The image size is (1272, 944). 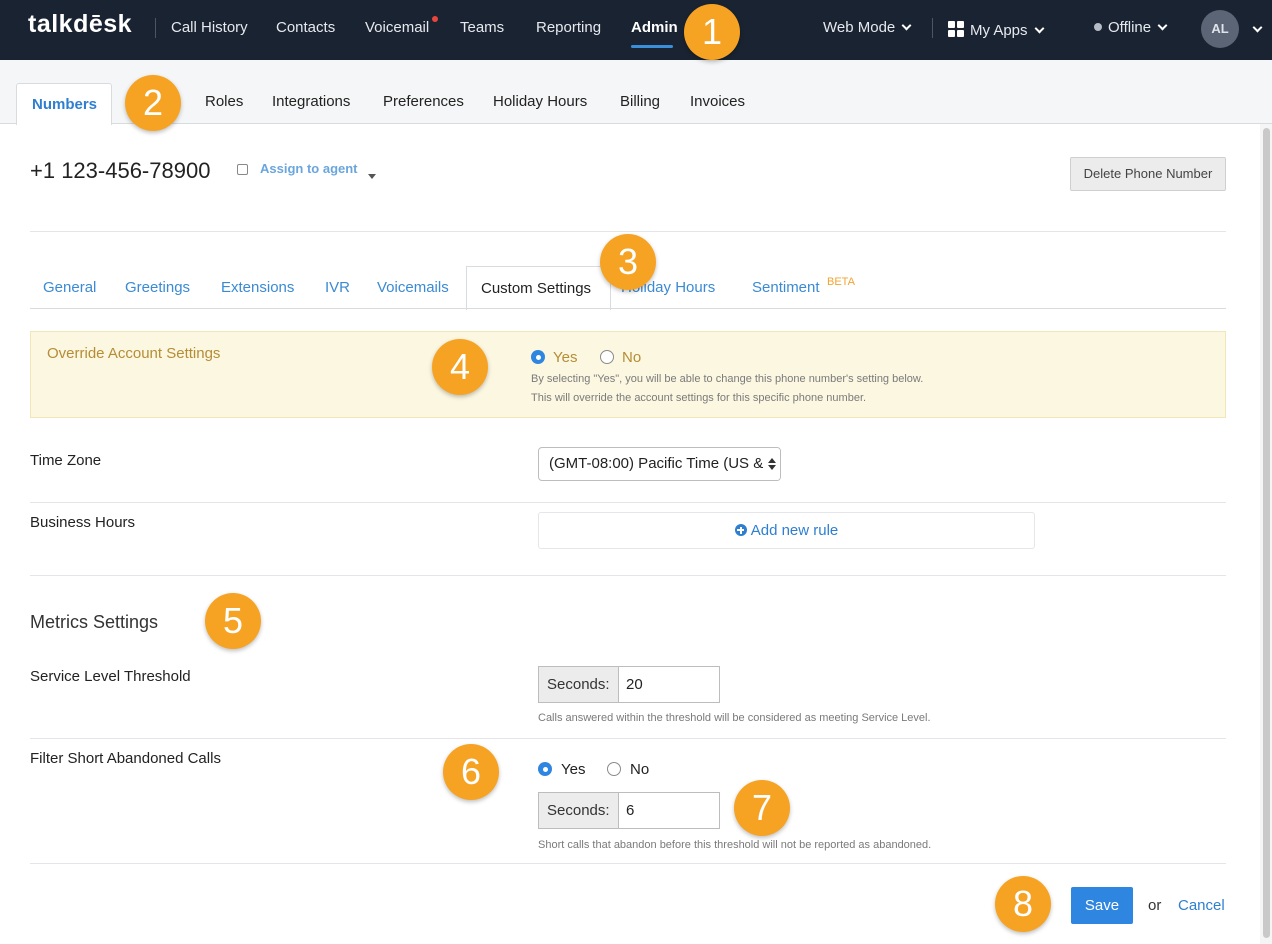 I want to click on business-hours-label: Business Hours, so click(x=83, y=522).